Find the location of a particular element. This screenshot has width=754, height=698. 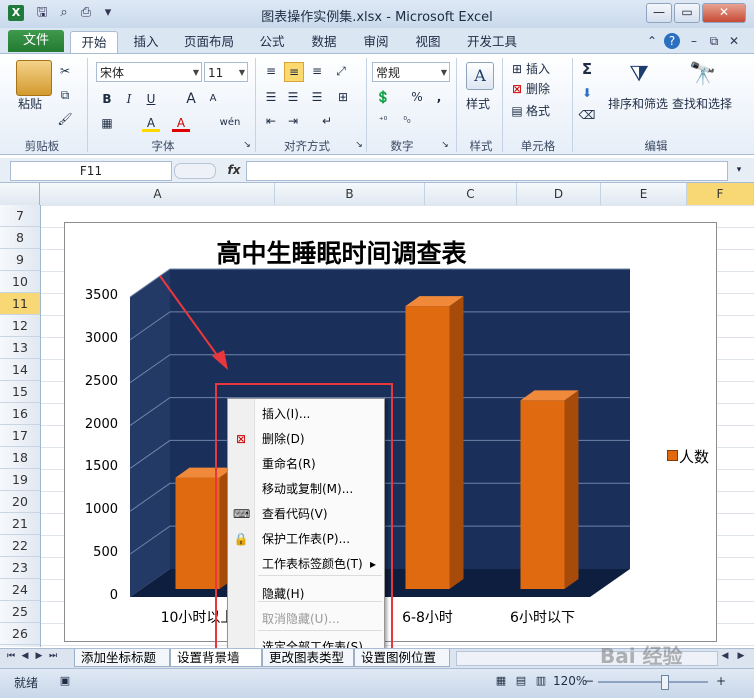

row-header: 7 is located at coordinates (20, 216).